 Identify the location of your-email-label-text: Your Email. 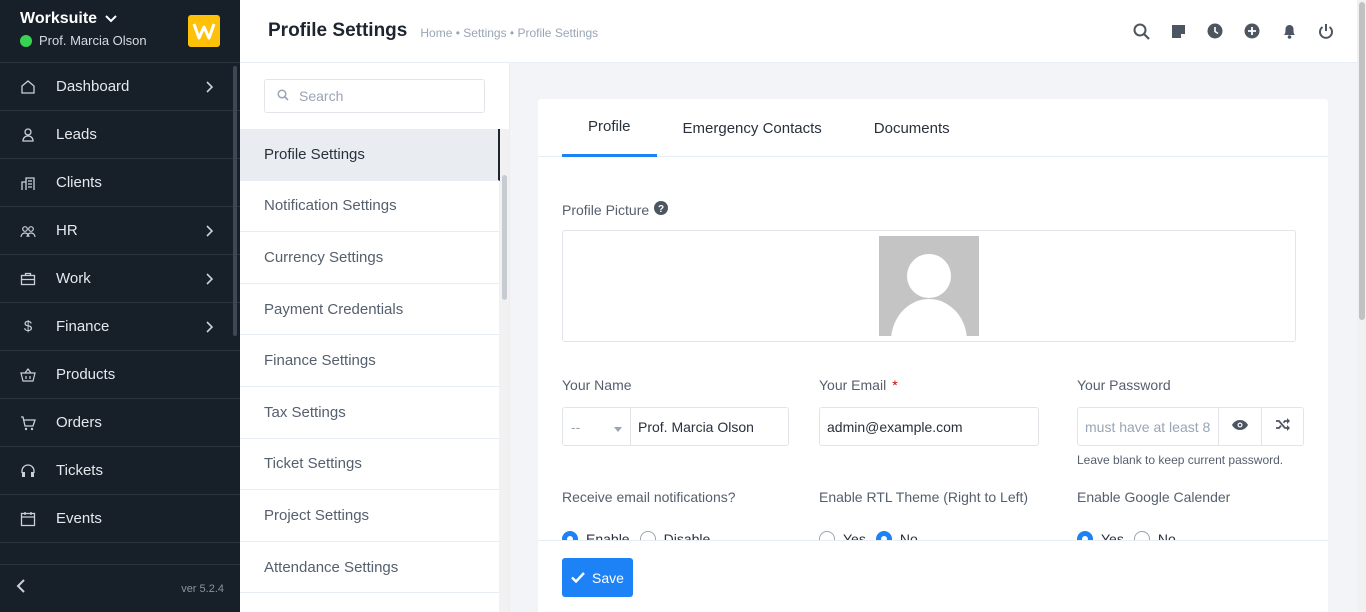
(853, 385).